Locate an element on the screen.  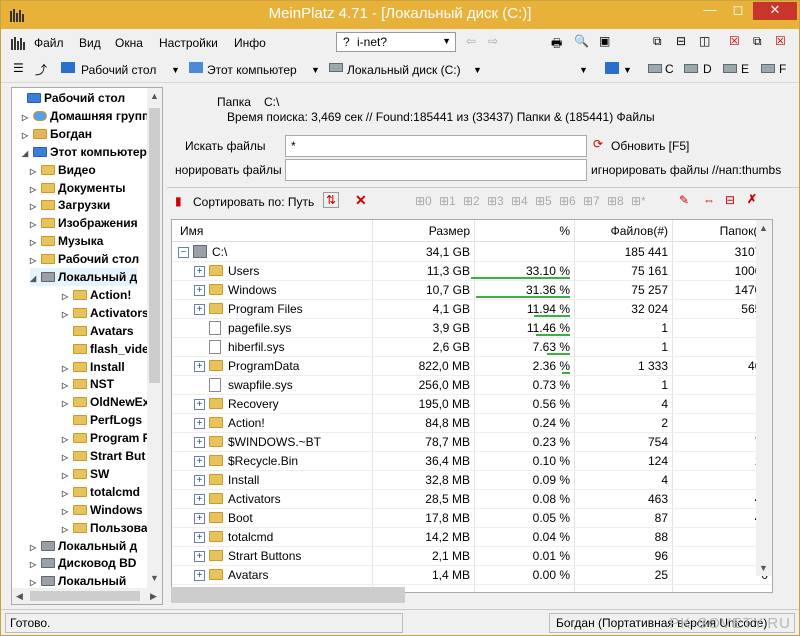
table-row: +Recovery195,0 MB0.56 %42 is located at coordinates (472, 404).